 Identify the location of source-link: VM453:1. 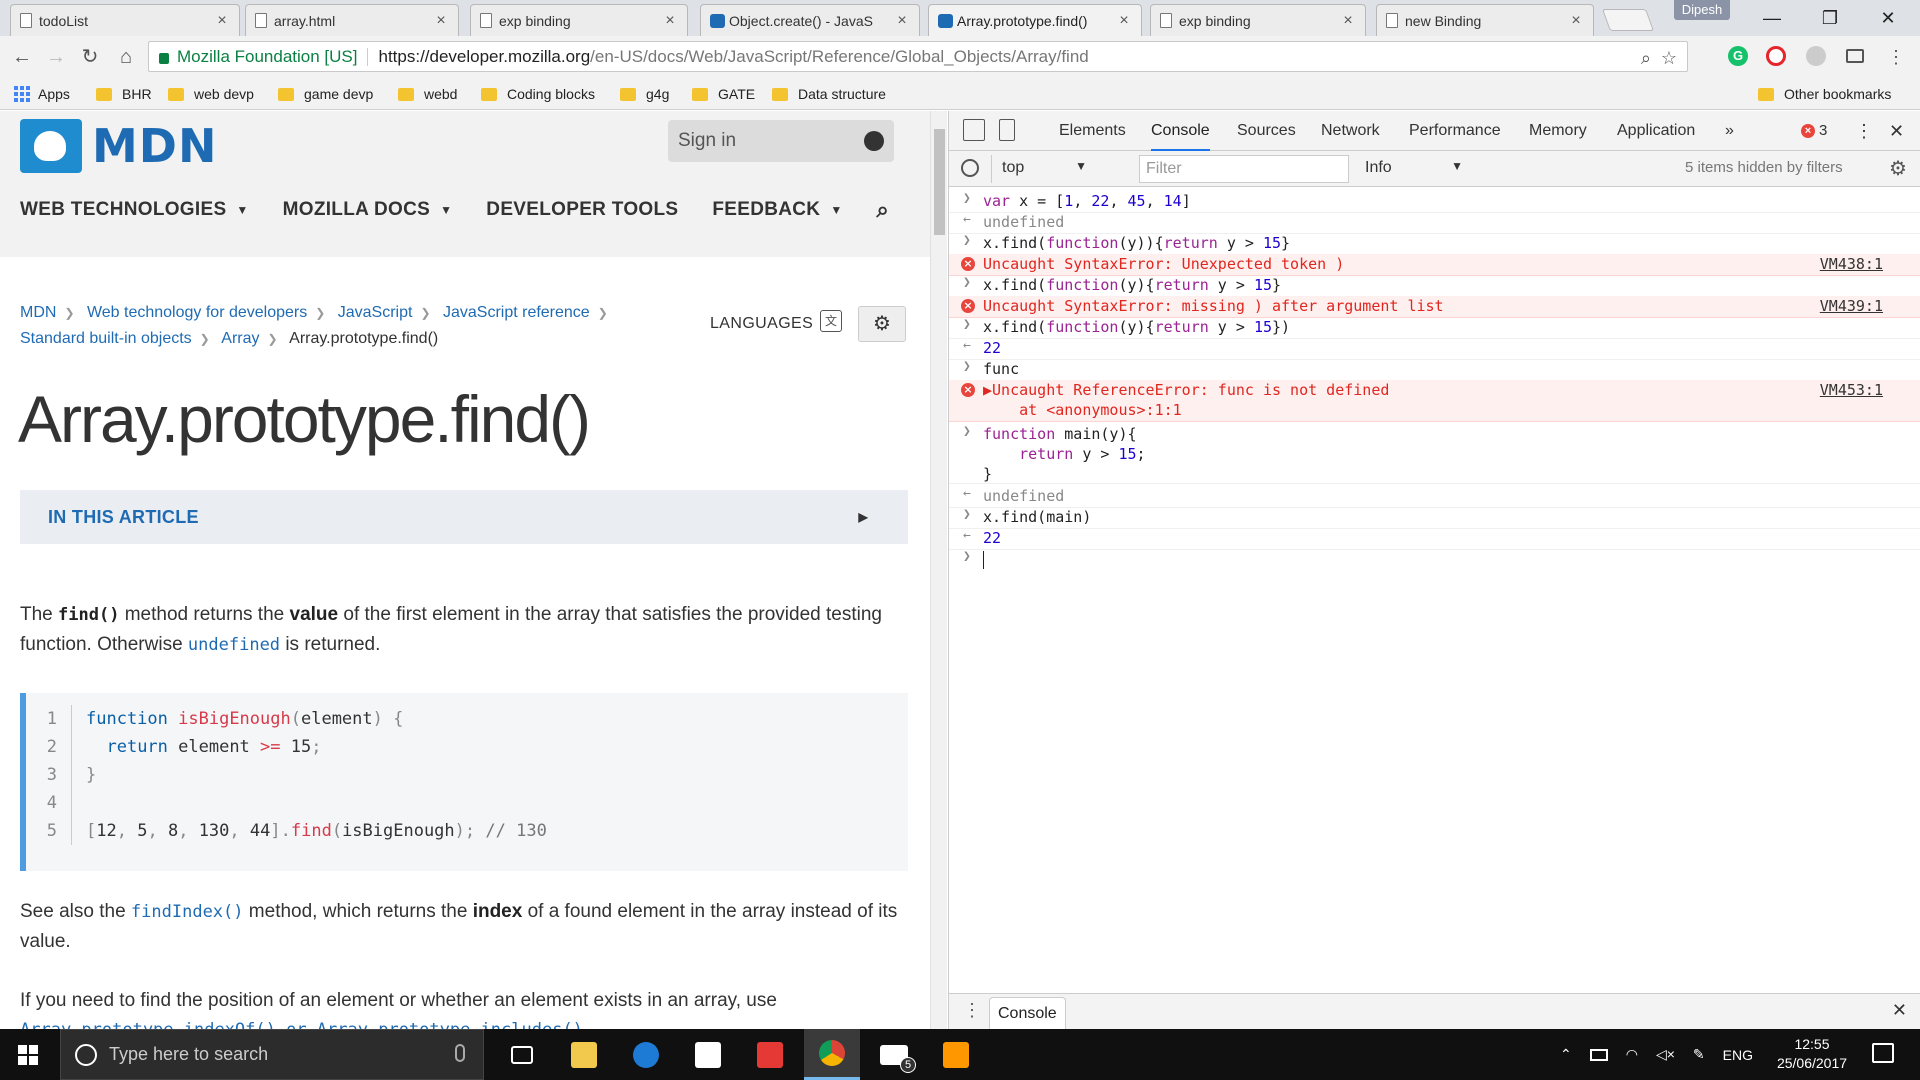
(1851, 390).